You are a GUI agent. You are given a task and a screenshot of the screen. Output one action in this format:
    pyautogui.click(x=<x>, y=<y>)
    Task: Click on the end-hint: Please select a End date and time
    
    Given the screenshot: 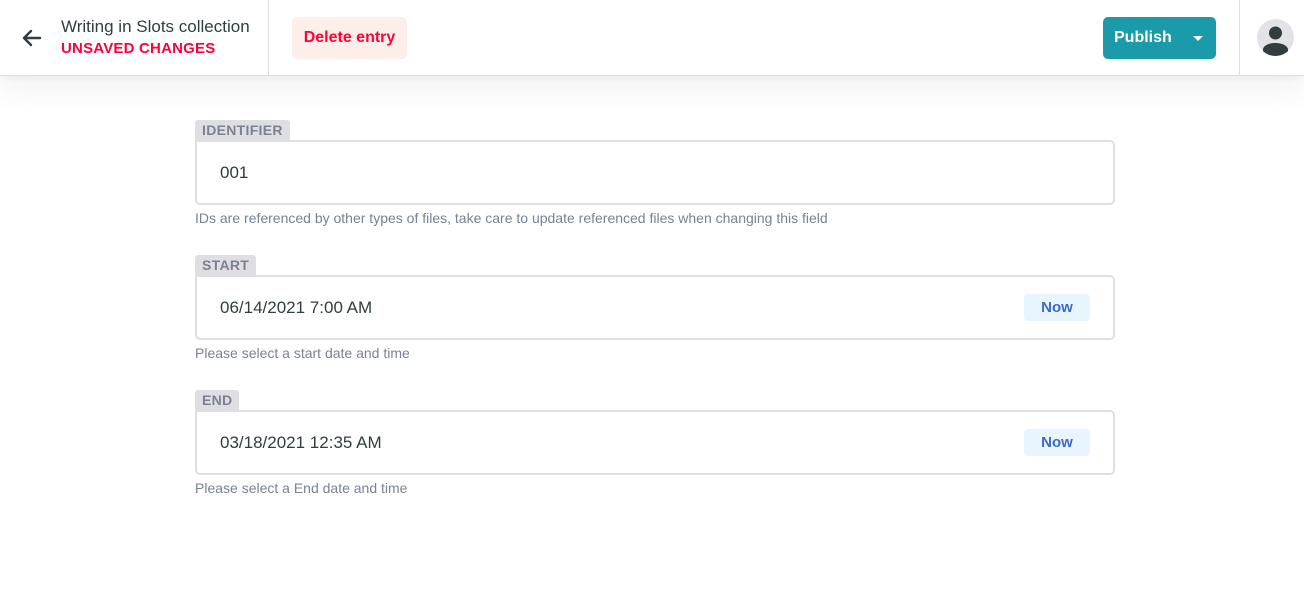 What is the action you would take?
    pyautogui.click(x=301, y=488)
    